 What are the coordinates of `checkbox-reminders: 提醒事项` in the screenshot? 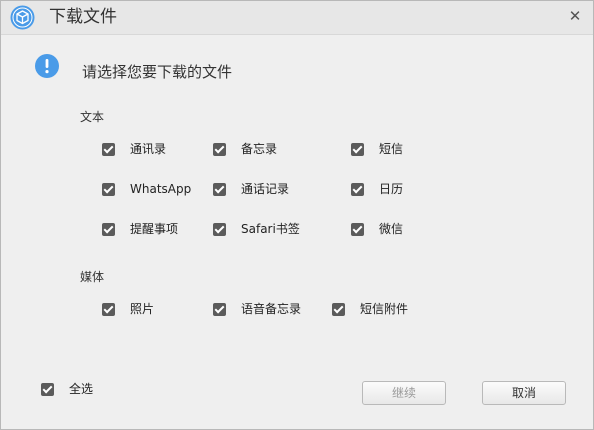 It's located at (140, 229).